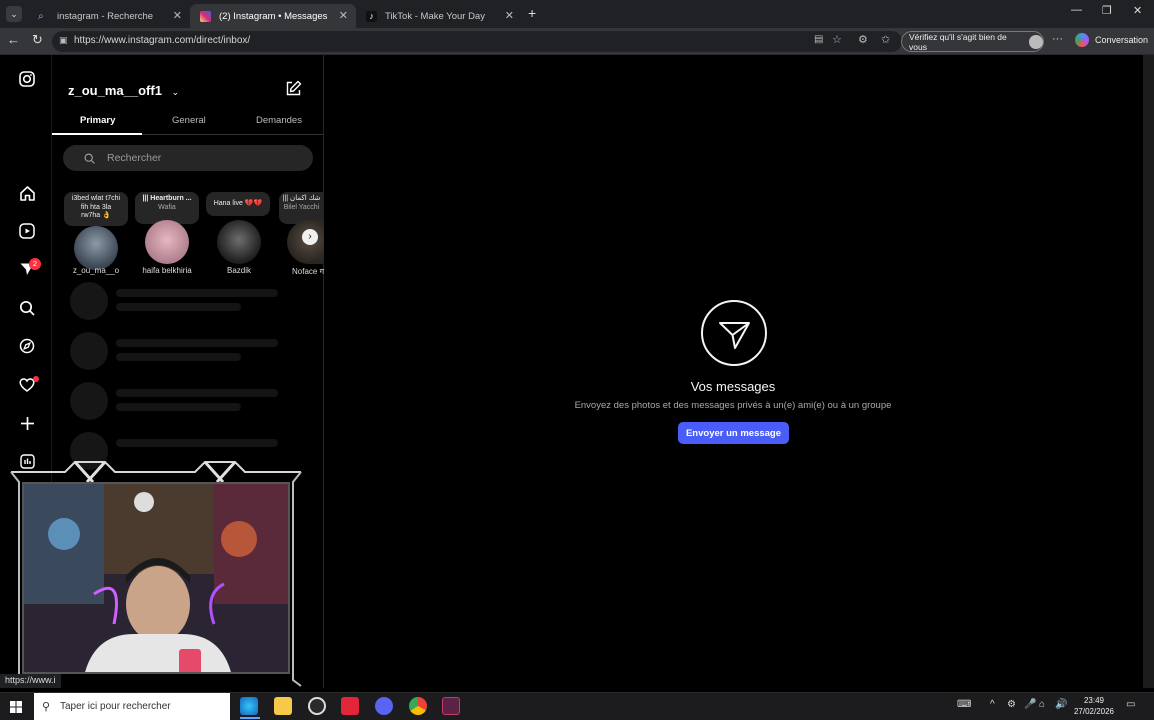 The height and width of the screenshot is (720, 1154). Describe the element at coordinates (1107, 10) in the screenshot. I see `restore-icon: ❐` at that location.